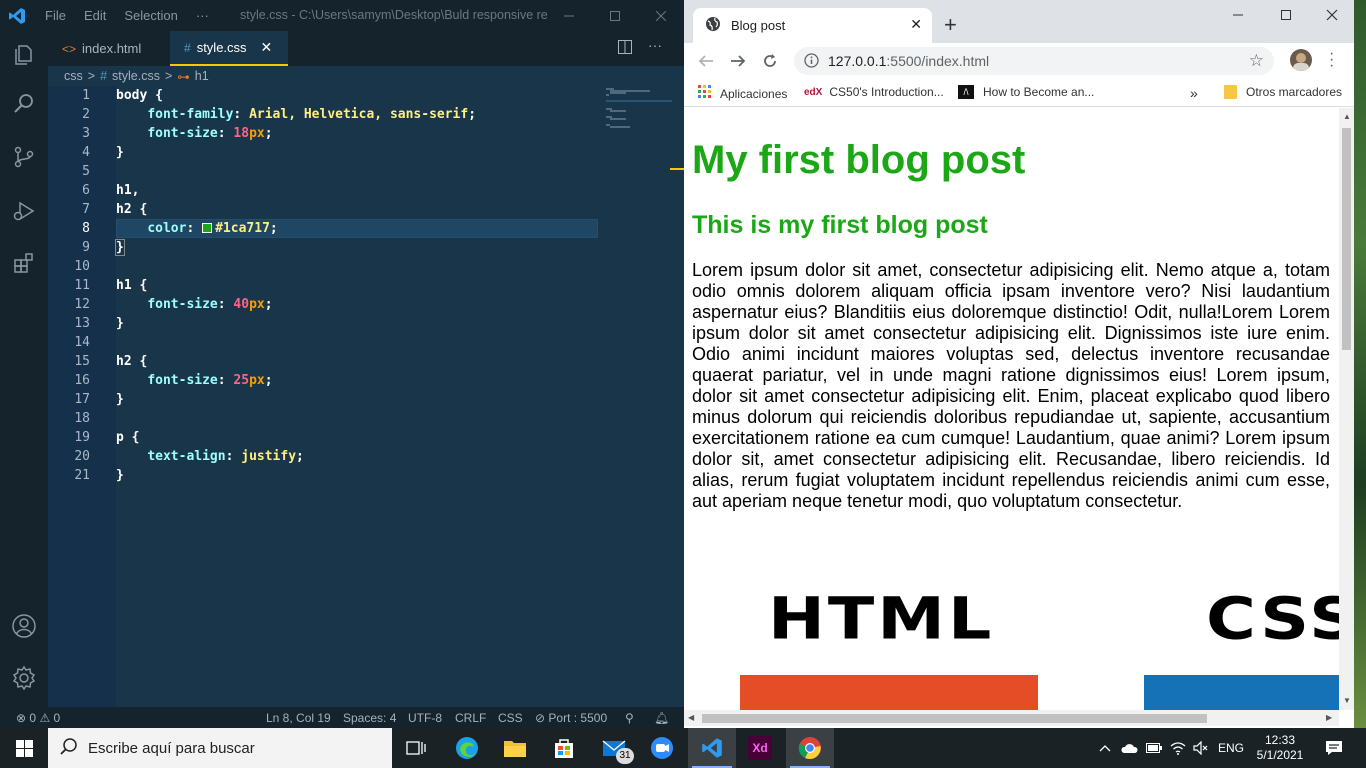 The height and width of the screenshot is (768, 1366). What do you see at coordinates (564, 748) in the screenshot?
I see `store-icon` at bounding box center [564, 748].